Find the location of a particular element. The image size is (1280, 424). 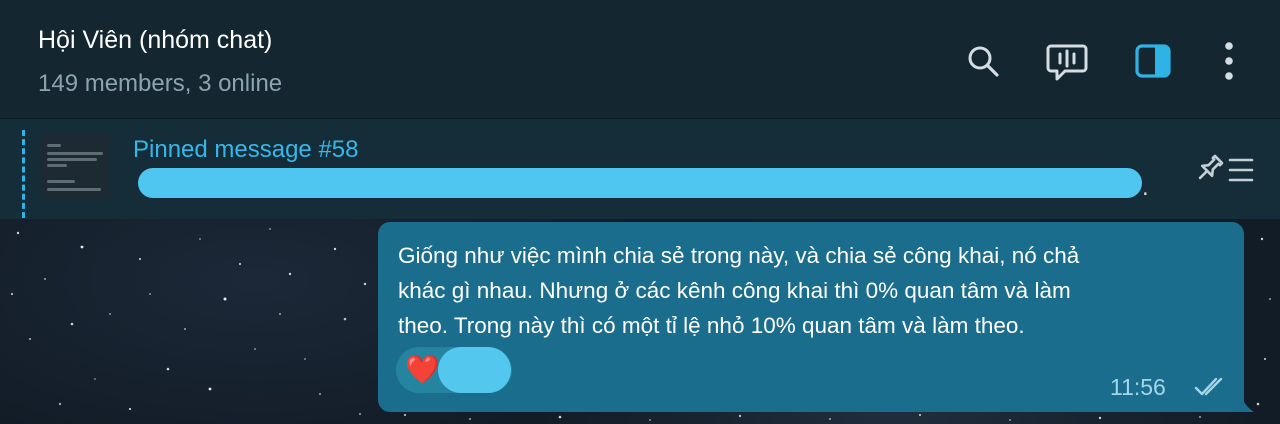

voice-chat-button is located at coordinates (1067, 61).